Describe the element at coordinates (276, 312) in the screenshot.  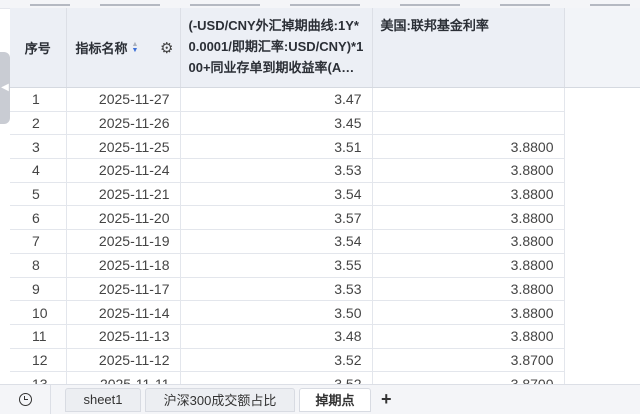
I see `swap-yield-cell: 3.50` at that location.